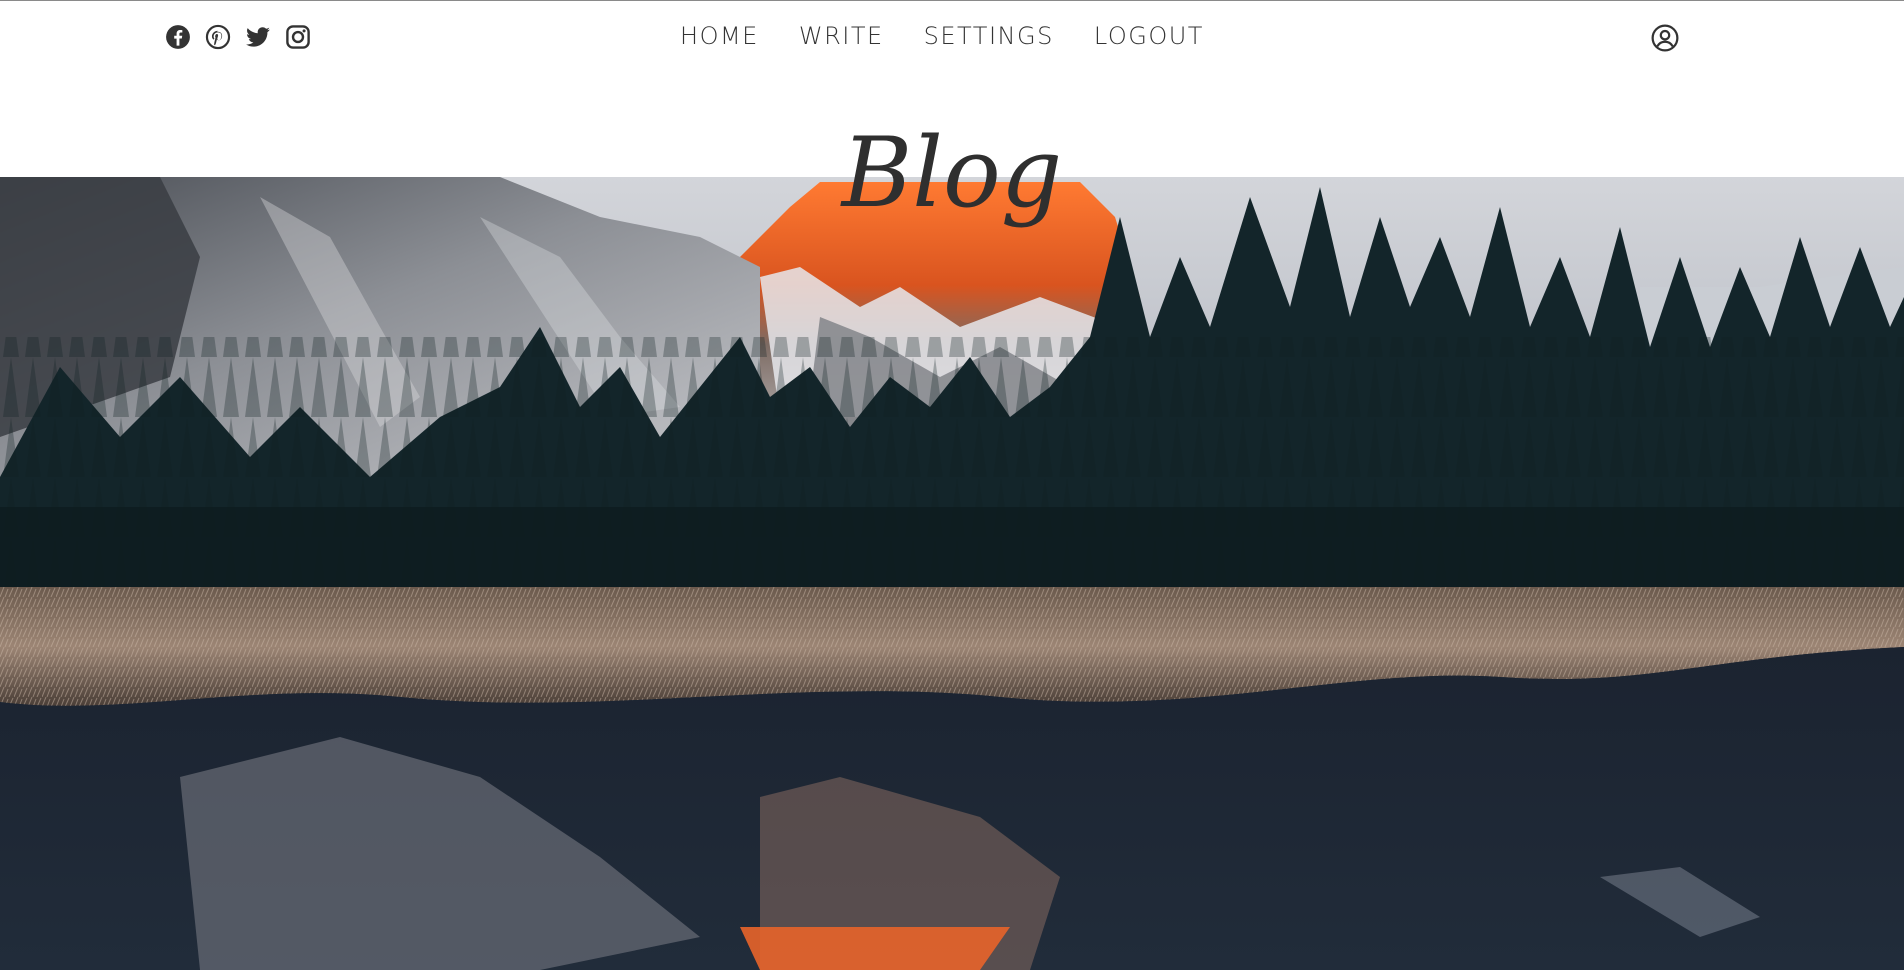 This screenshot has height=970, width=1904. Describe the element at coordinates (1665, 38) in the screenshot. I see `user-circle-icon` at that location.